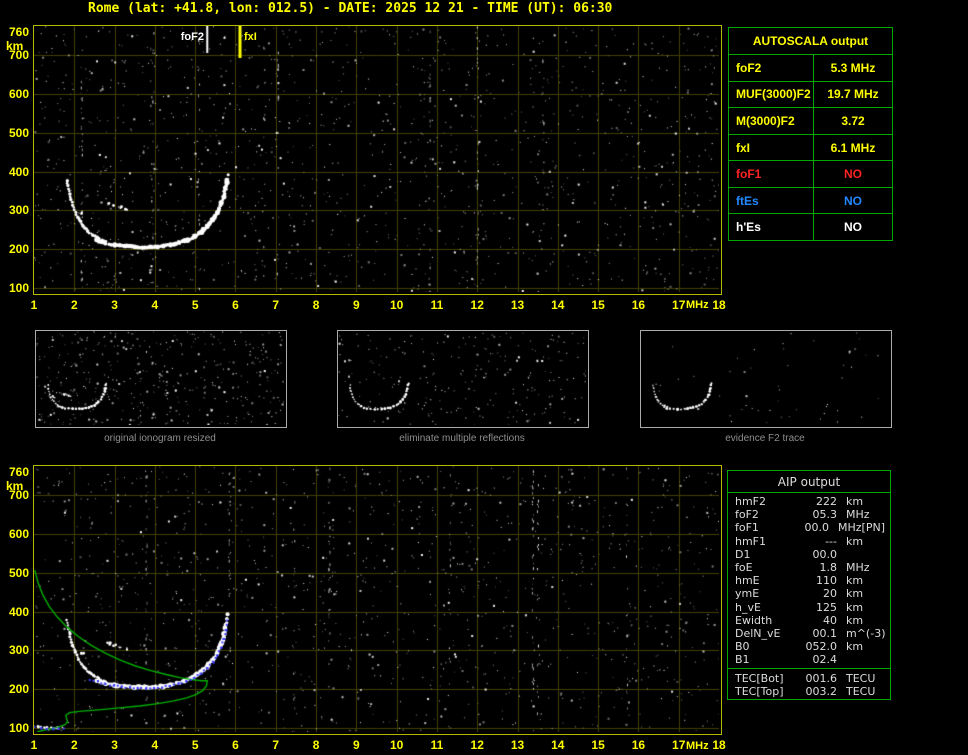 Image resolution: width=968 pixels, height=755 pixels. What do you see at coordinates (751, 541) in the screenshot?
I see `aip-param: hmF1` at bounding box center [751, 541].